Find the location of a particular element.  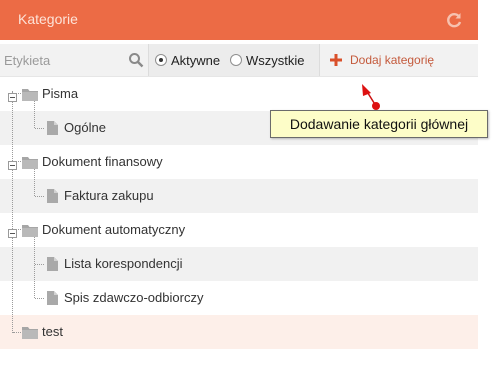

toolbar: Aktywne Wszystkie Dodaj kategorię is located at coordinates (239, 60).